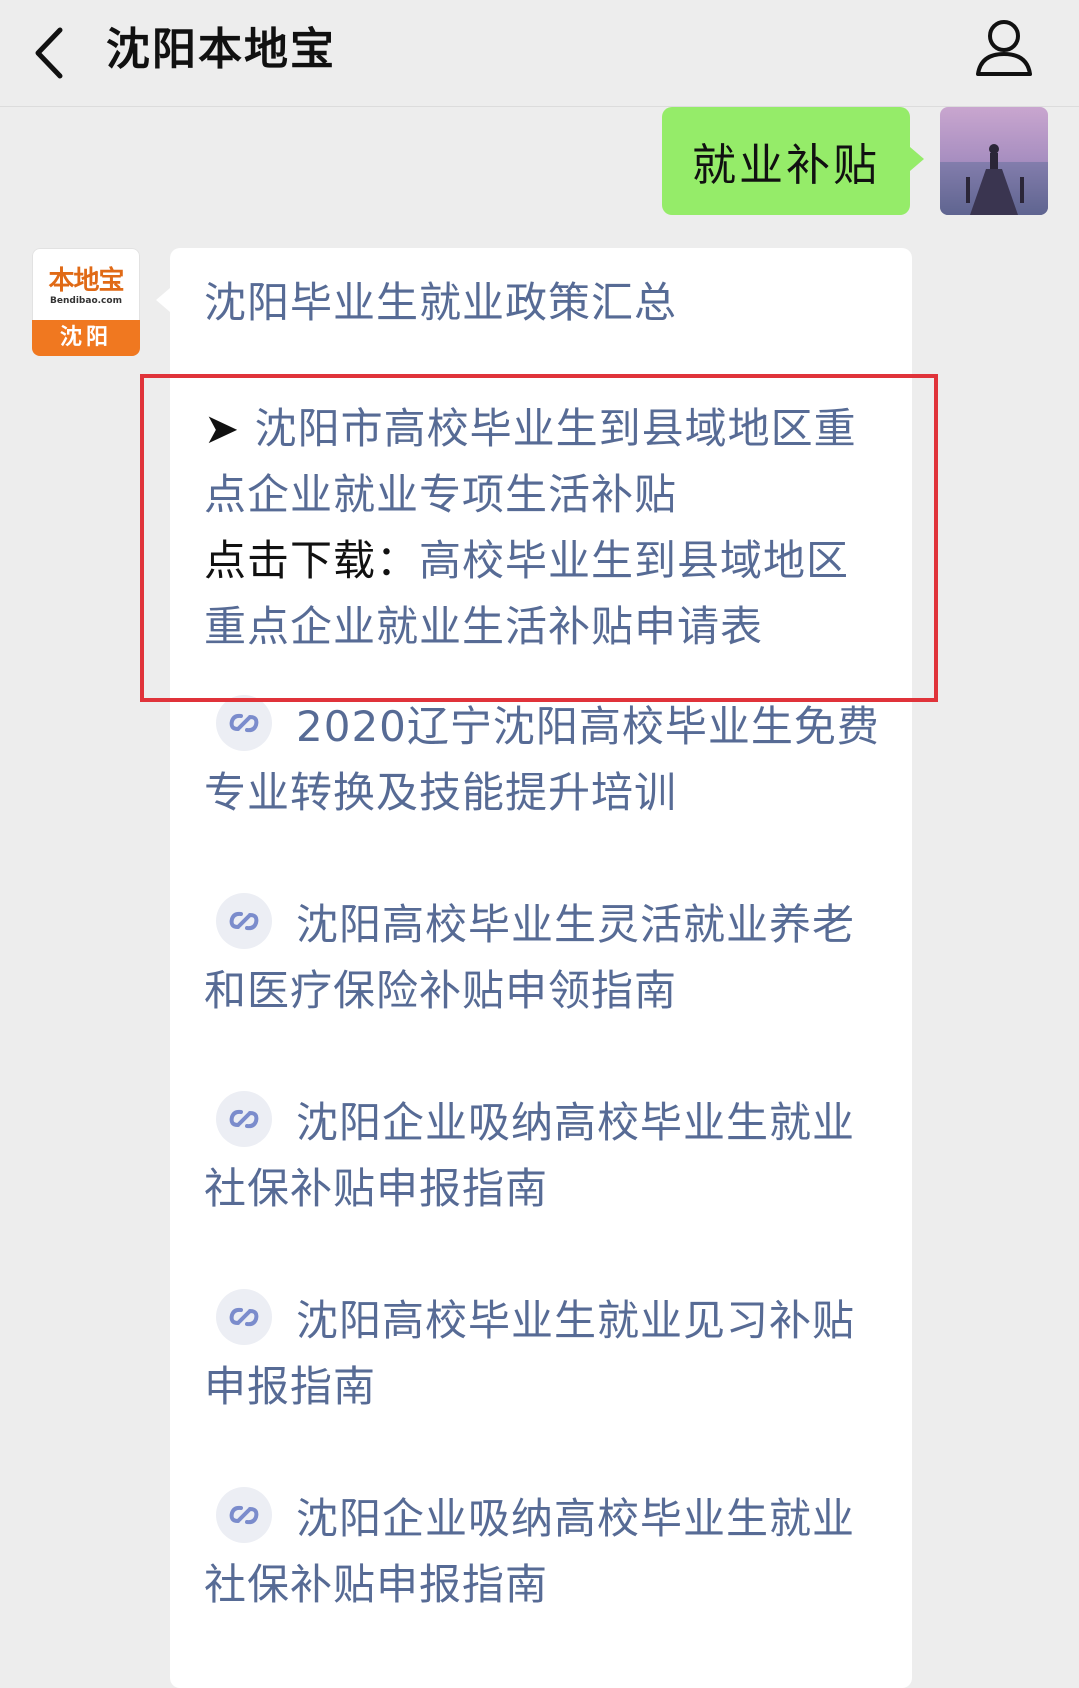 This screenshot has width=1079, height=1688. What do you see at coordinates (530, 1353) in the screenshot?
I see `list-item-label: 沈阳高校毕业生就业见习补贴申报指南` at bounding box center [530, 1353].